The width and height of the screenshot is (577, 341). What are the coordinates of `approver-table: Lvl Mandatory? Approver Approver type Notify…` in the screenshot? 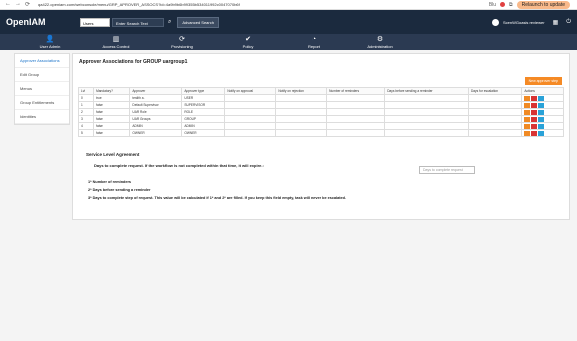 It's located at (320, 112).